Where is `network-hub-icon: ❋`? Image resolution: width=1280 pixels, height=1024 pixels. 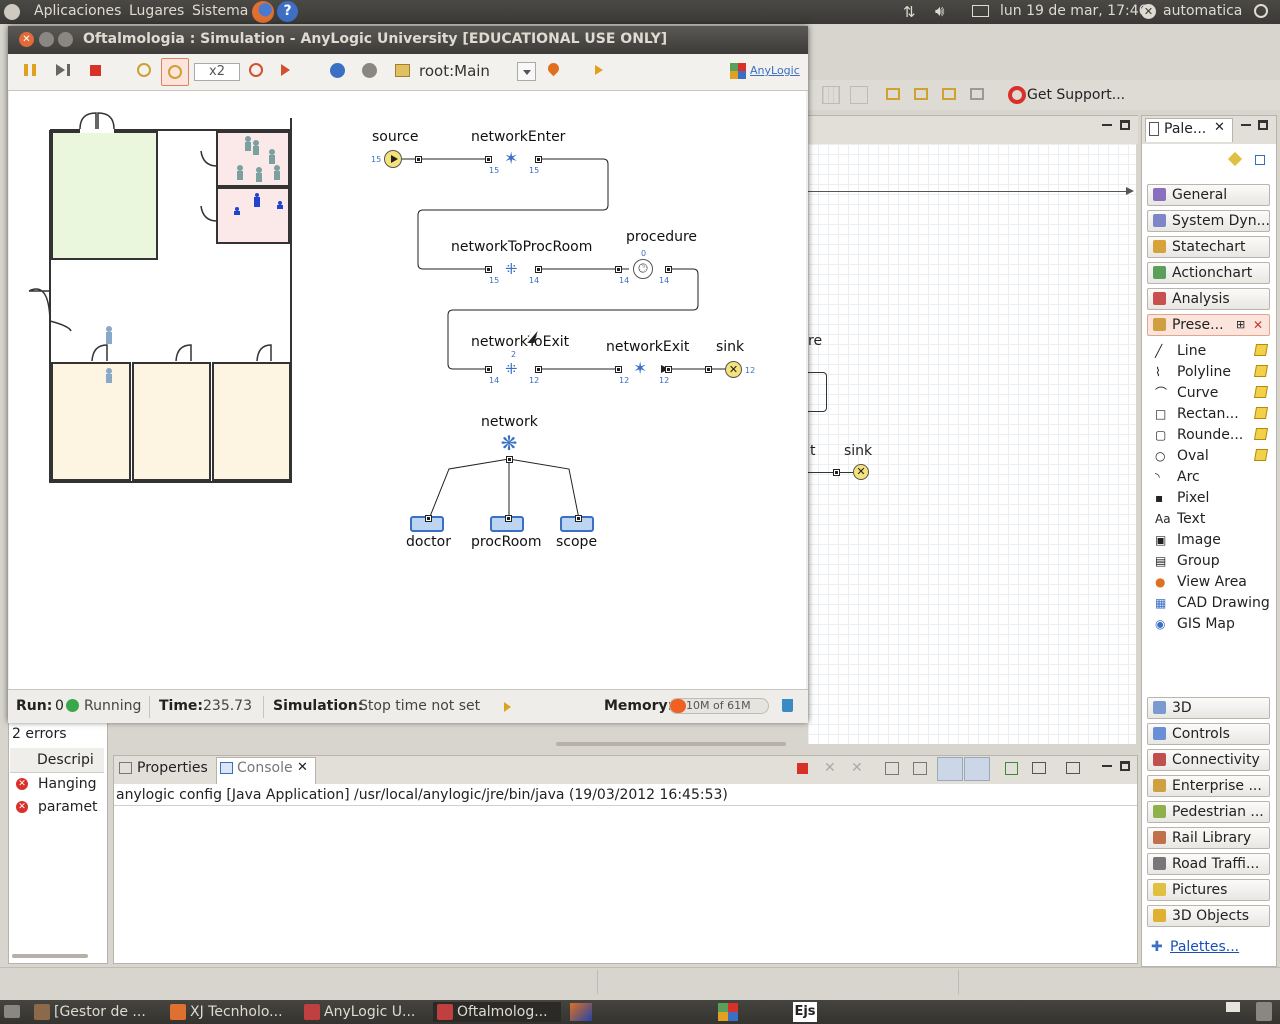 network-hub-icon: ❋ is located at coordinates (509, 443).